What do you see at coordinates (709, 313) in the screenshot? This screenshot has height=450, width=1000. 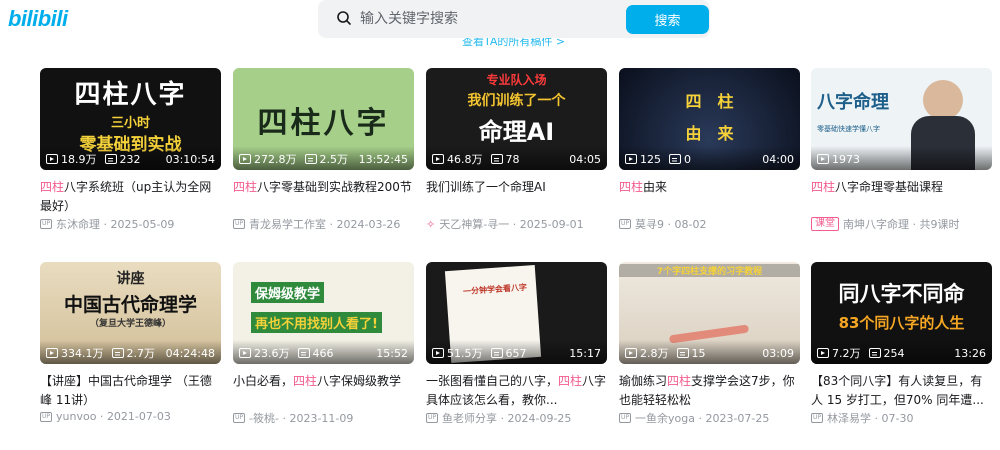 I see `video-thumbnail: 7个字四柱支撑的习字教程 2.8万 15 03:09` at bounding box center [709, 313].